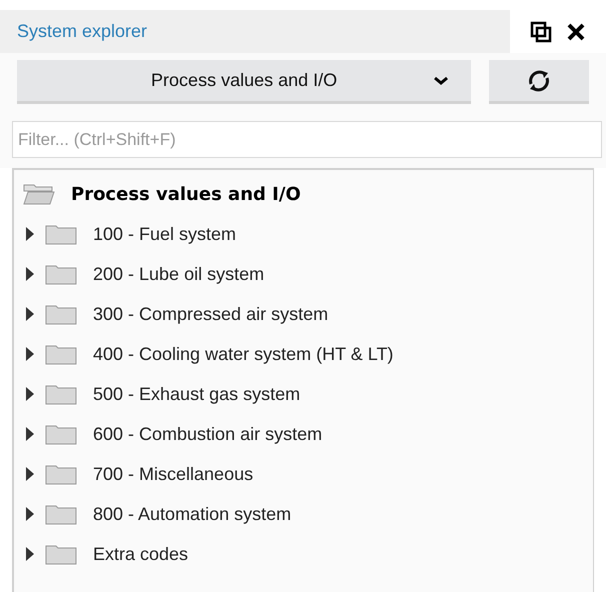 This screenshot has height=592, width=606. What do you see at coordinates (178, 274) in the screenshot?
I see `tree-item: 200 - Lube oil system` at bounding box center [178, 274].